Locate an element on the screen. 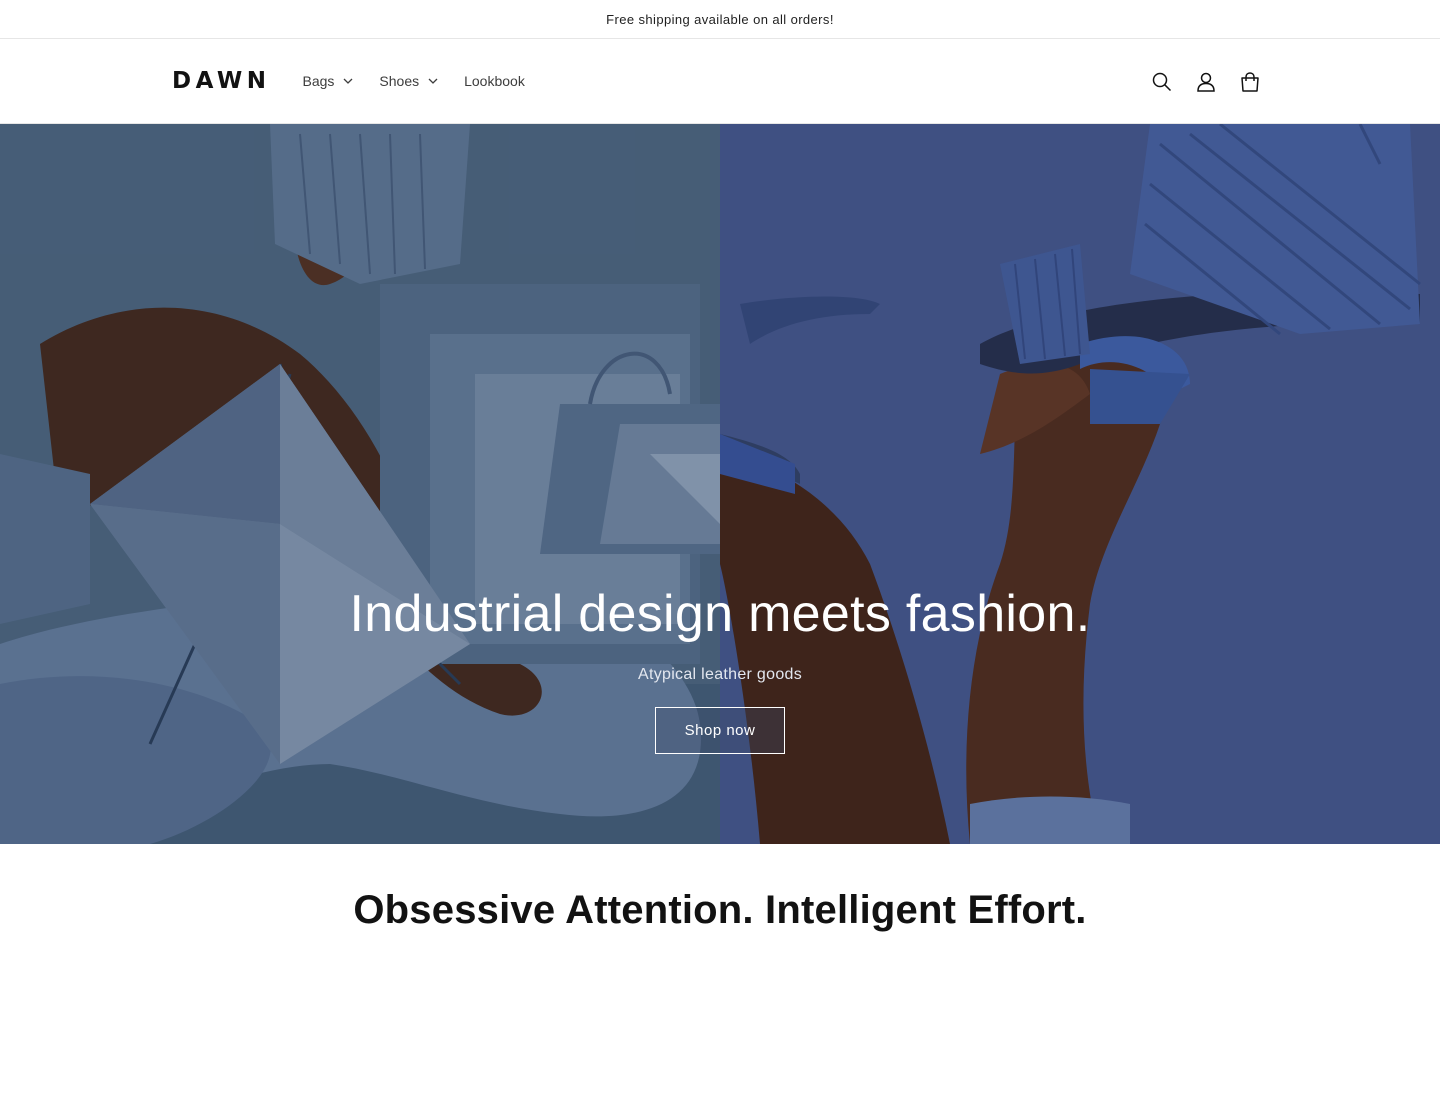  hero-title: Industrial design meets fashion. is located at coordinates (720, 614).